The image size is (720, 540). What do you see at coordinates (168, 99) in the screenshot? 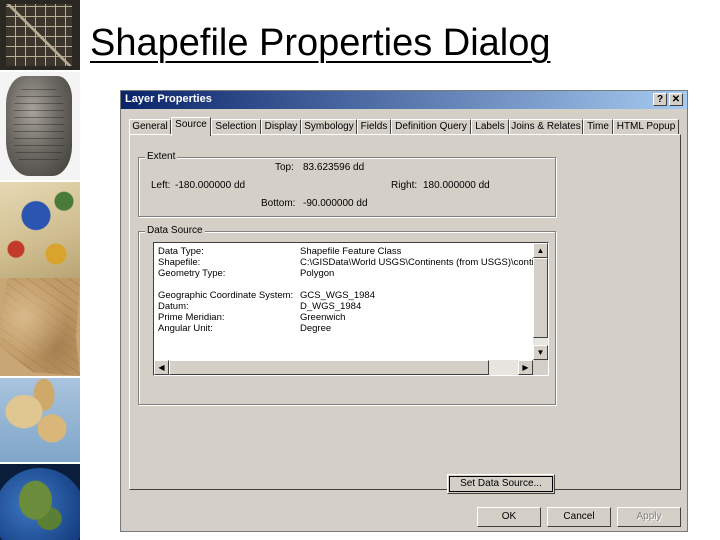
I see `dialog-title: Layer Properties` at bounding box center [168, 99].